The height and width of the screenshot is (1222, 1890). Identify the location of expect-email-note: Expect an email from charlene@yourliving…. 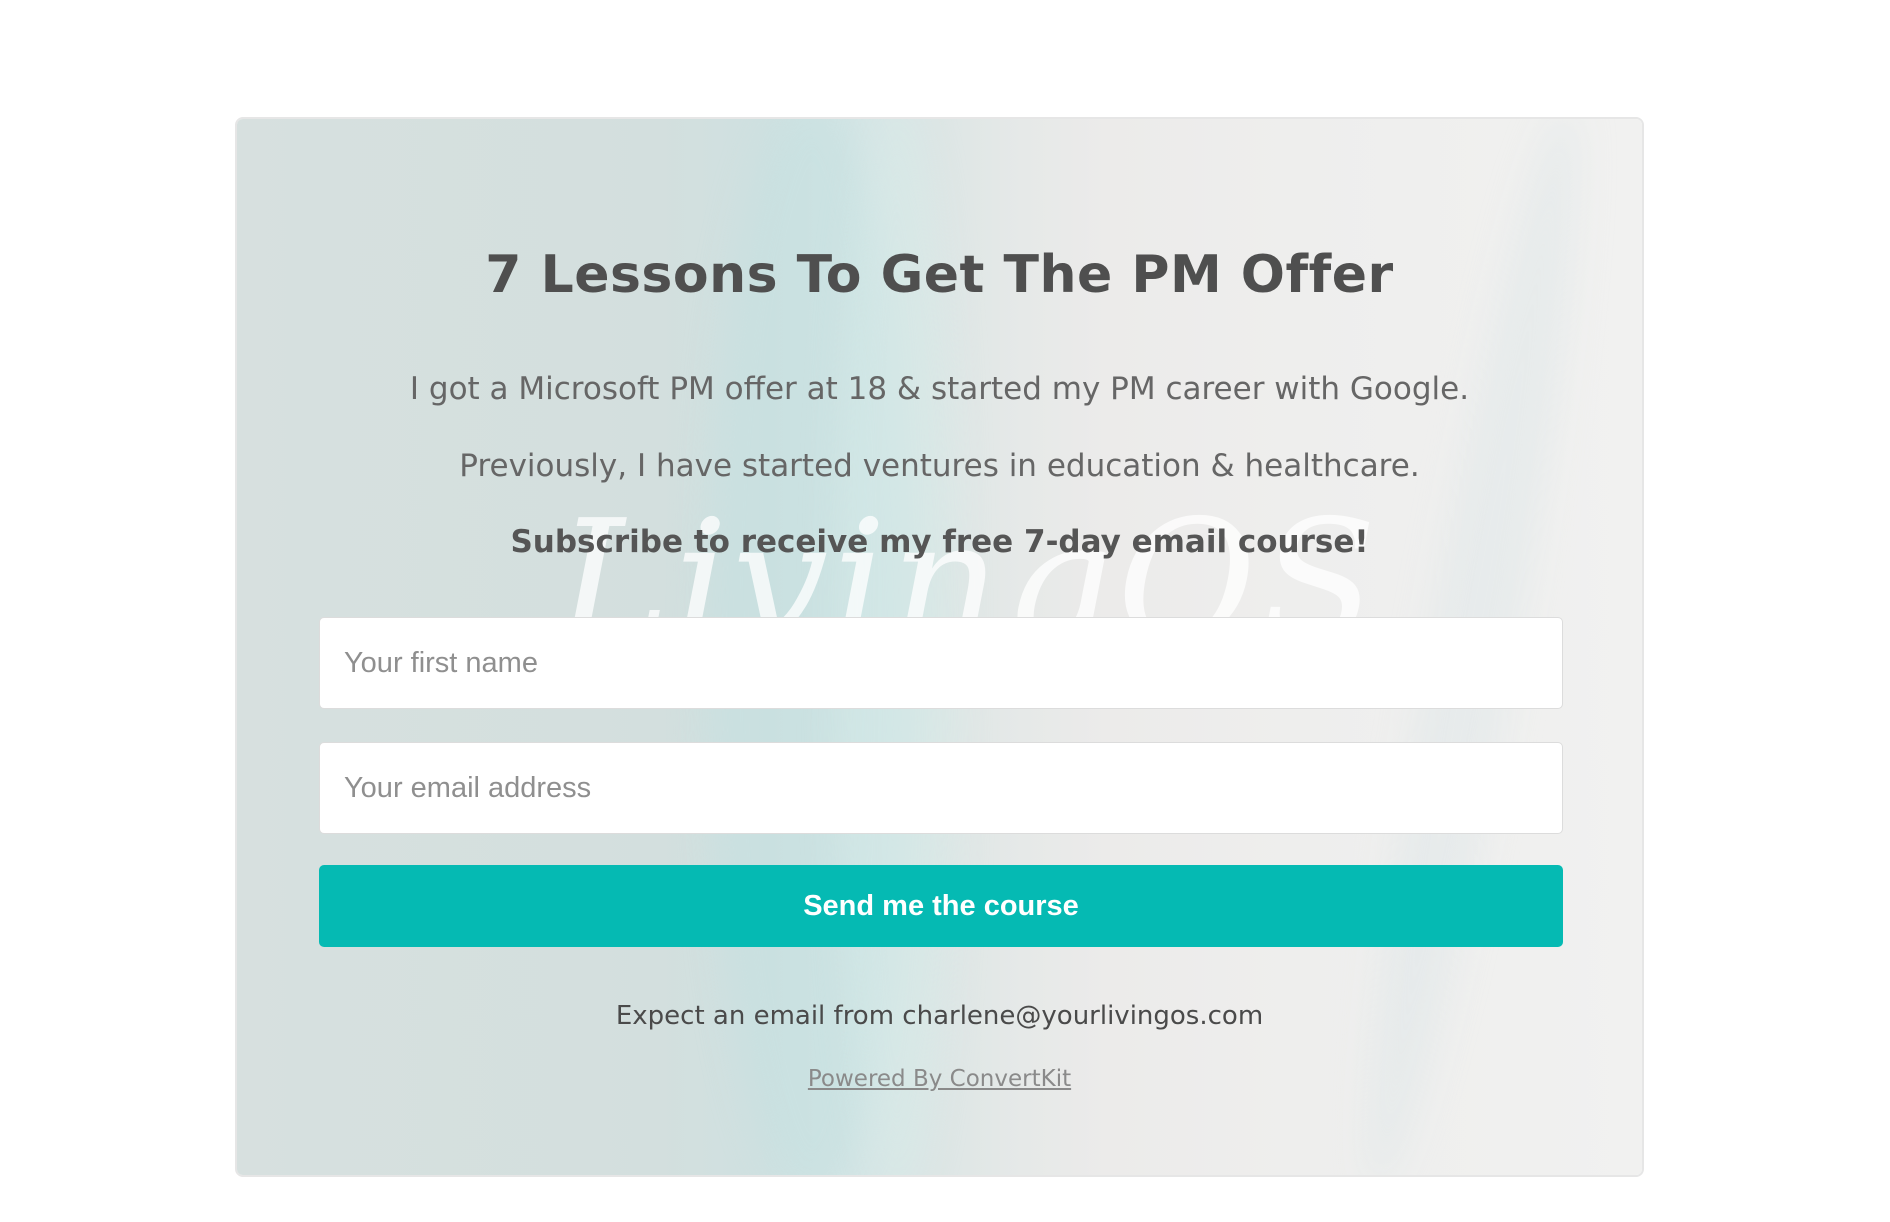
(939, 1016).